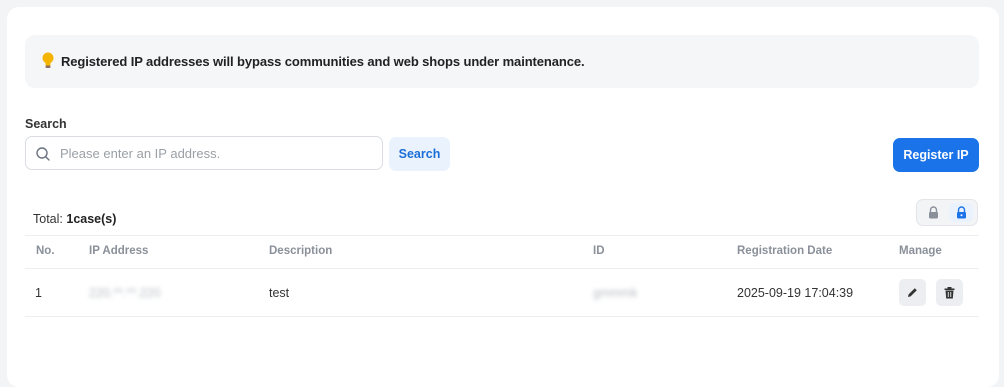 This screenshot has width=1004, height=387. I want to click on pencil-icon, so click(912, 292).